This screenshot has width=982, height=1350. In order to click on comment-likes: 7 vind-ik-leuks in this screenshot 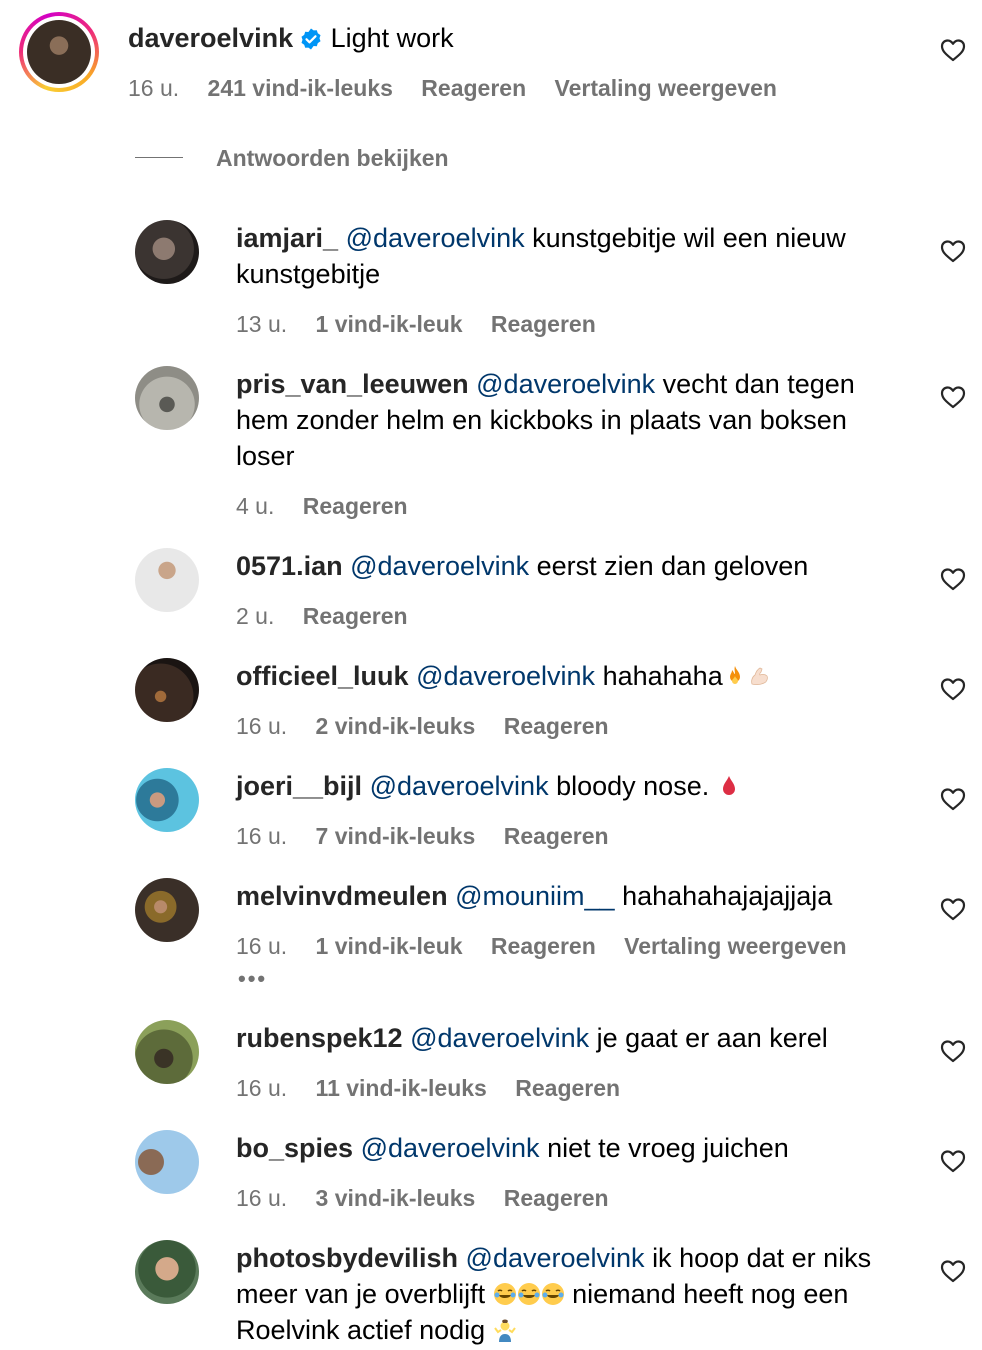, I will do `click(396, 836)`.